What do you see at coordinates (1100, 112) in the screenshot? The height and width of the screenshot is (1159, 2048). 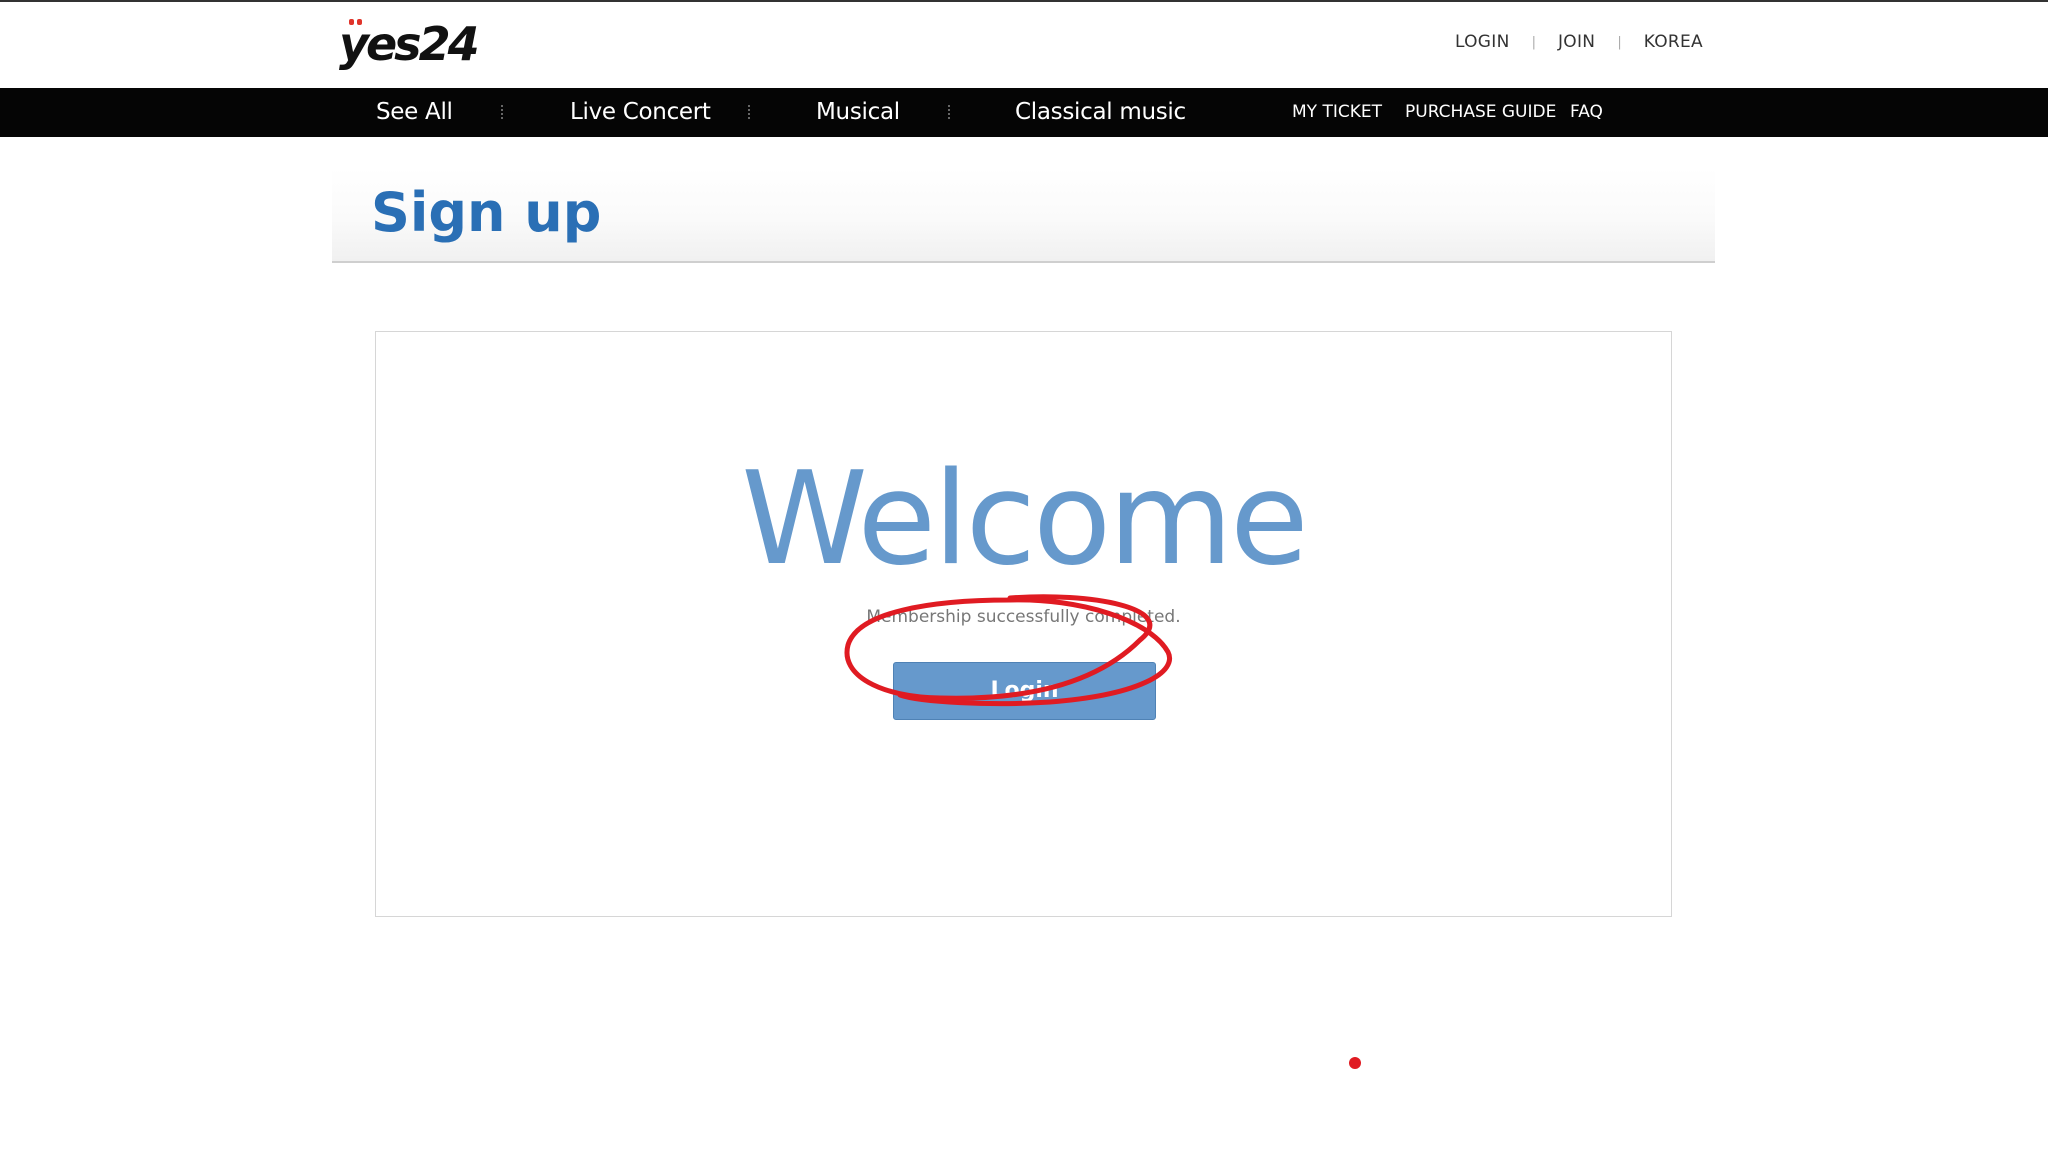 I see `nav-classical-music: Classical music` at bounding box center [1100, 112].